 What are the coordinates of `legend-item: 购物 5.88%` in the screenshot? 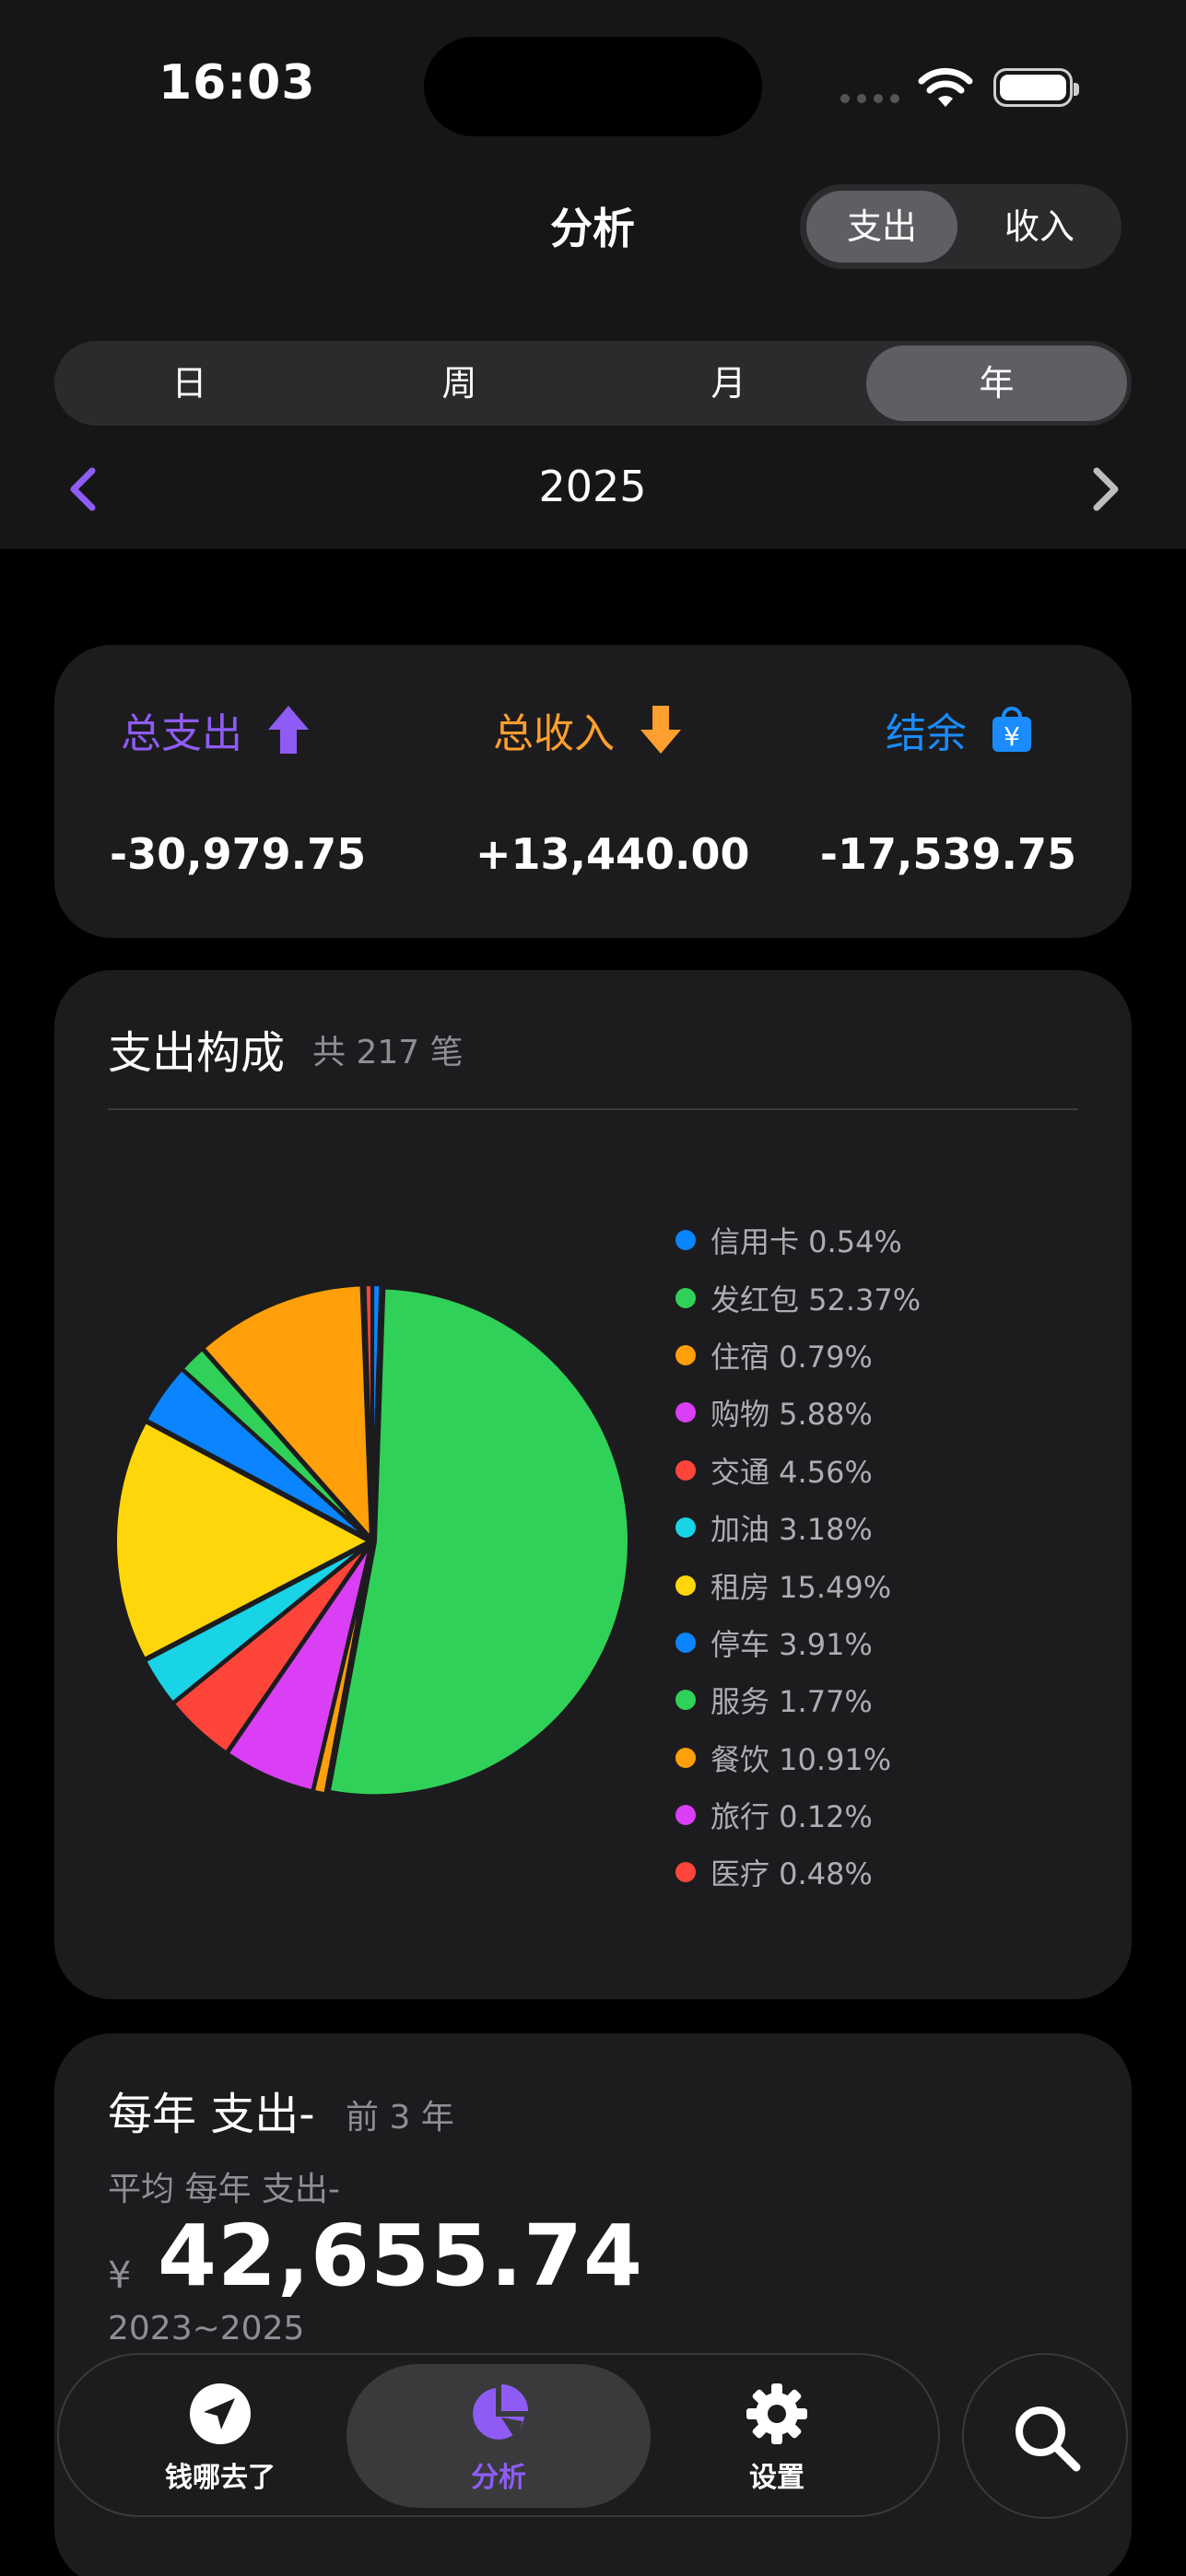 It's located at (798, 1412).